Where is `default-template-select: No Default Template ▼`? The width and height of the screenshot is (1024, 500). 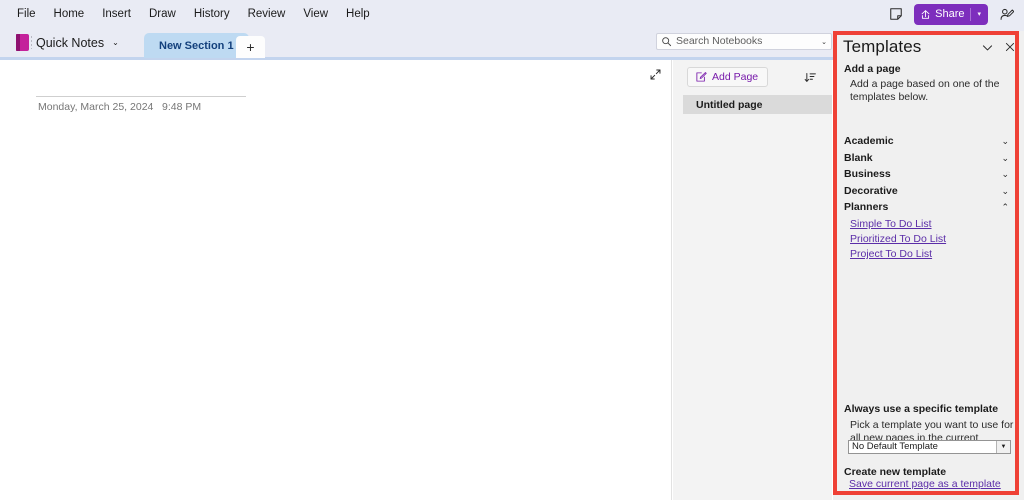
default-template-select: No Default Template ▼ is located at coordinates (929, 447).